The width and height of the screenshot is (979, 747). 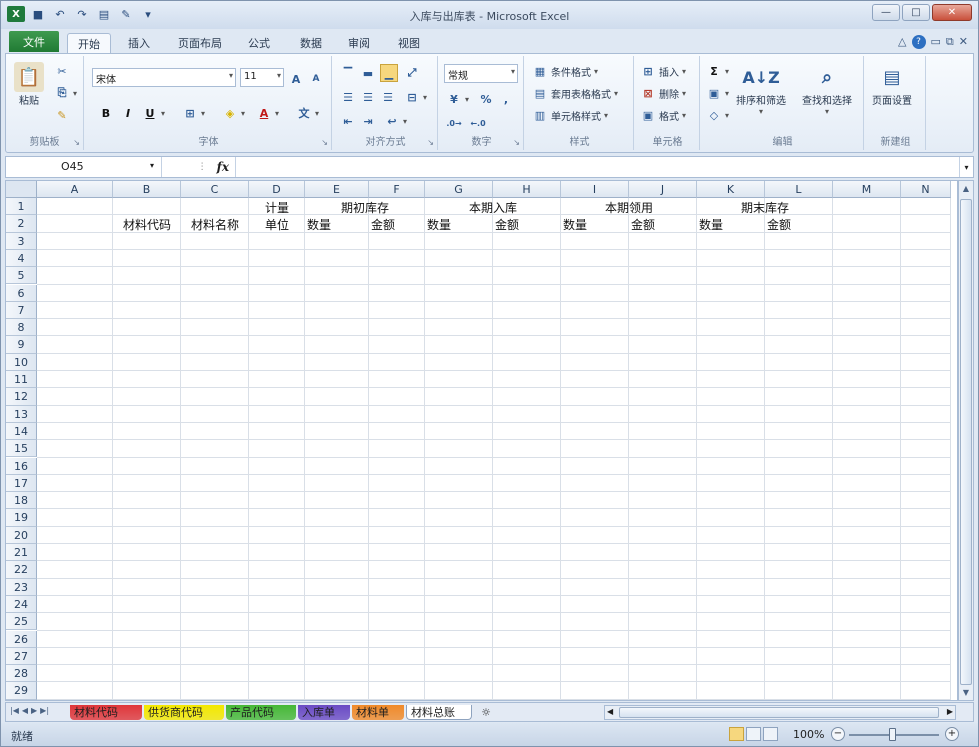 What do you see at coordinates (21, 207) in the screenshot?
I see `row-header-1: 1` at bounding box center [21, 207].